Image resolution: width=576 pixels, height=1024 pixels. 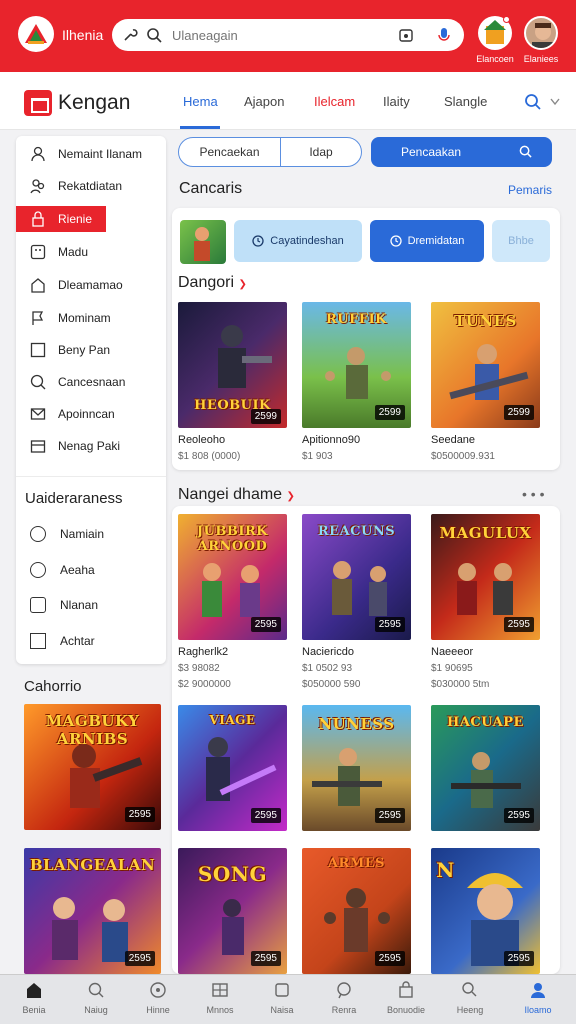 What do you see at coordinates (485, 577) in the screenshot?
I see `game-tile: MAGULUX 2595` at bounding box center [485, 577].